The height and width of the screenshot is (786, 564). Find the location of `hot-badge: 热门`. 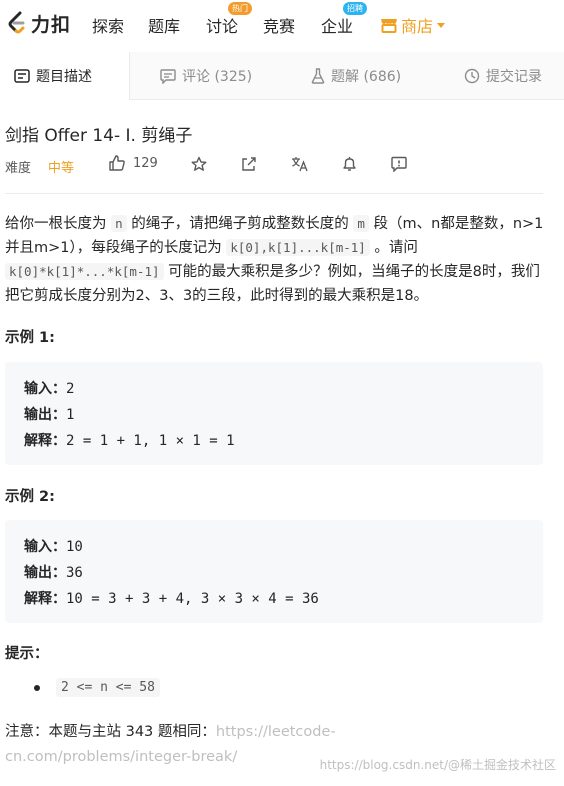

hot-badge: 热门 is located at coordinates (240, 8).